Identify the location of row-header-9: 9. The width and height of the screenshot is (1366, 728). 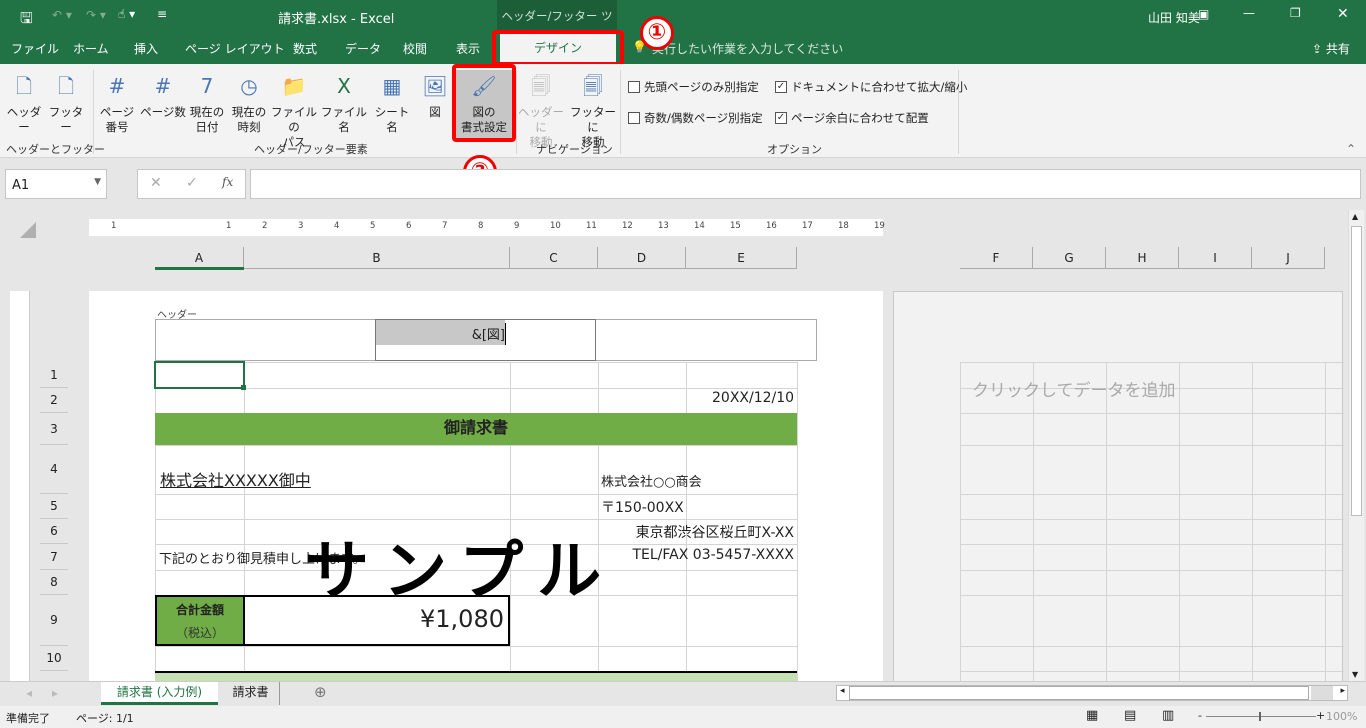
(54, 620).